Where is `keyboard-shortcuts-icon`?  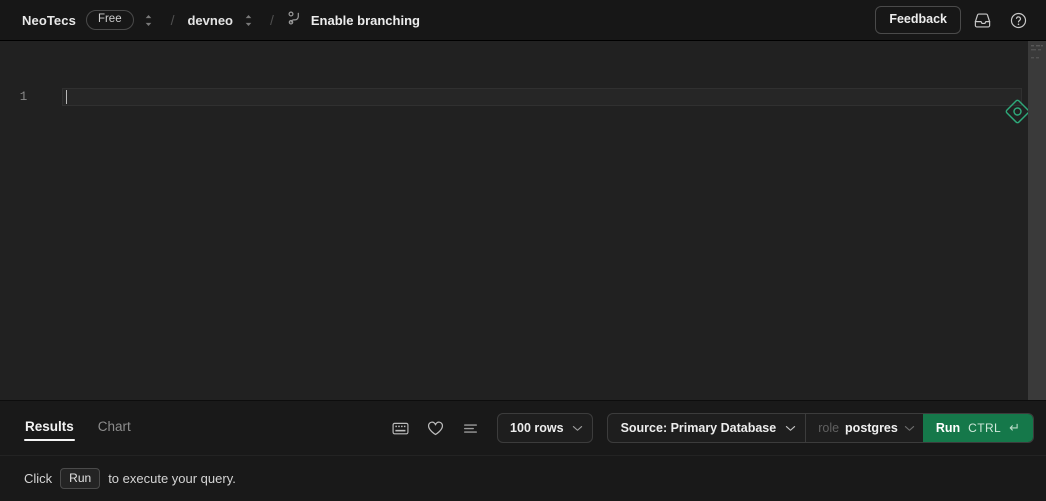 keyboard-shortcuts-icon is located at coordinates (400, 428).